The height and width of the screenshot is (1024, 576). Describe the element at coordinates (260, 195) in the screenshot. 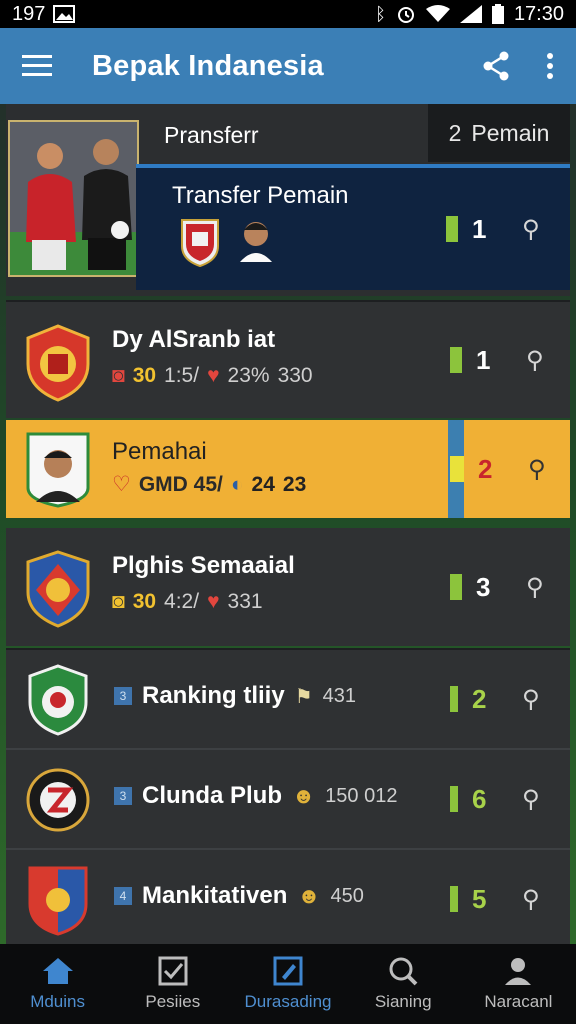

I see `transfer-card-title: Transfer Pemain` at that location.